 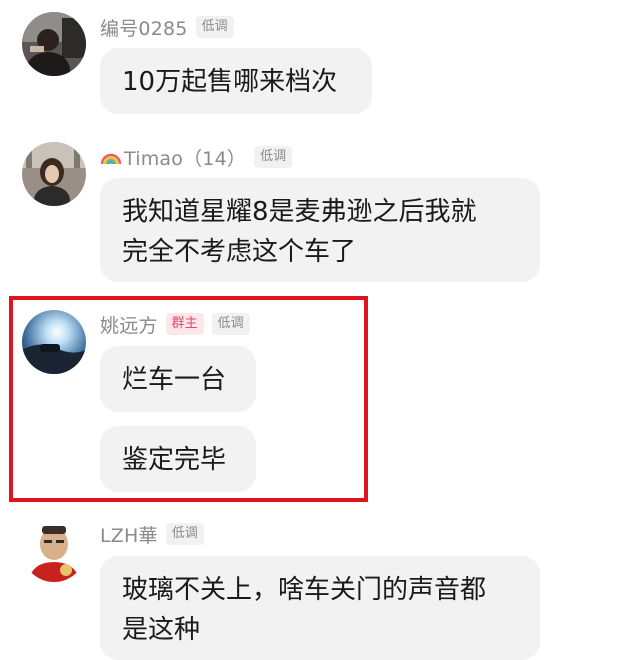 I want to click on message-bubble: 烂车一台, so click(x=178, y=379).